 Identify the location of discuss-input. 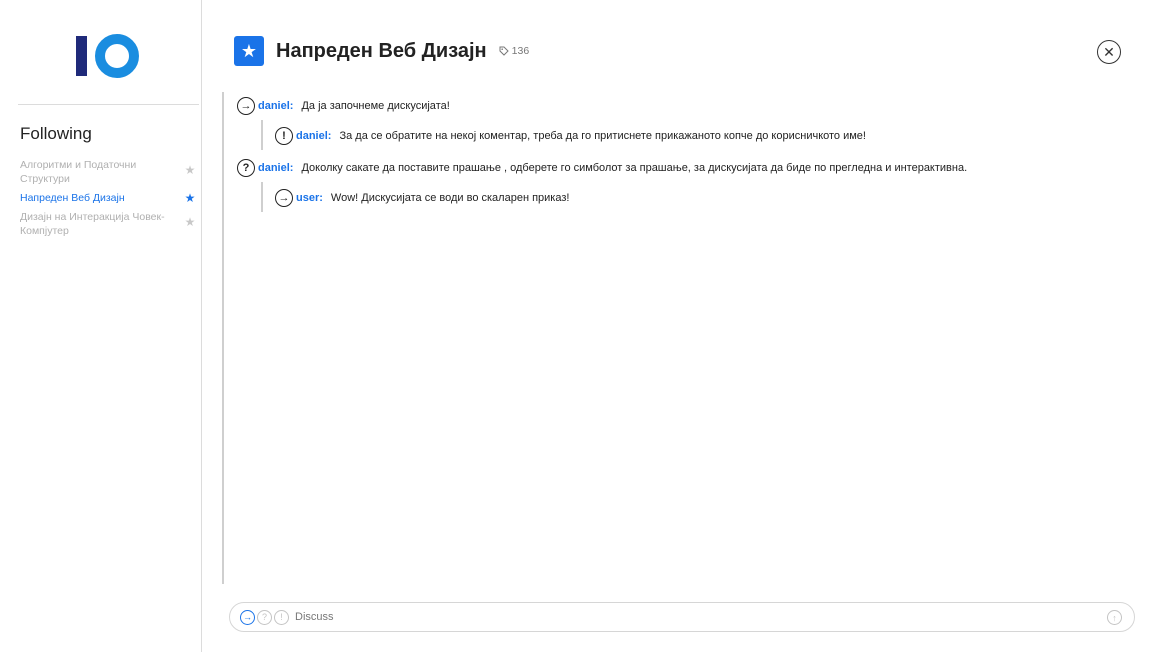
(655, 617).